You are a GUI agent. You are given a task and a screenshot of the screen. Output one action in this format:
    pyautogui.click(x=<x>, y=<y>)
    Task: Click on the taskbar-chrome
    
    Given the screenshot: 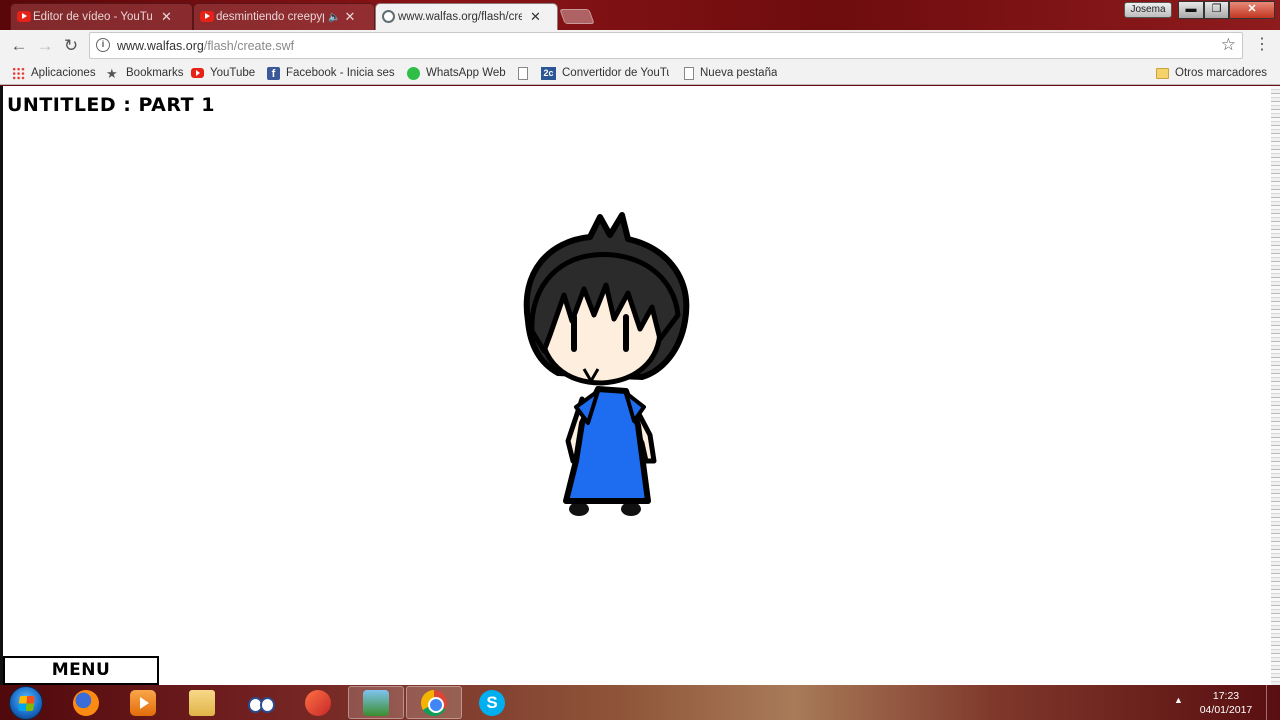 What is the action you would take?
    pyautogui.click(x=434, y=702)
    